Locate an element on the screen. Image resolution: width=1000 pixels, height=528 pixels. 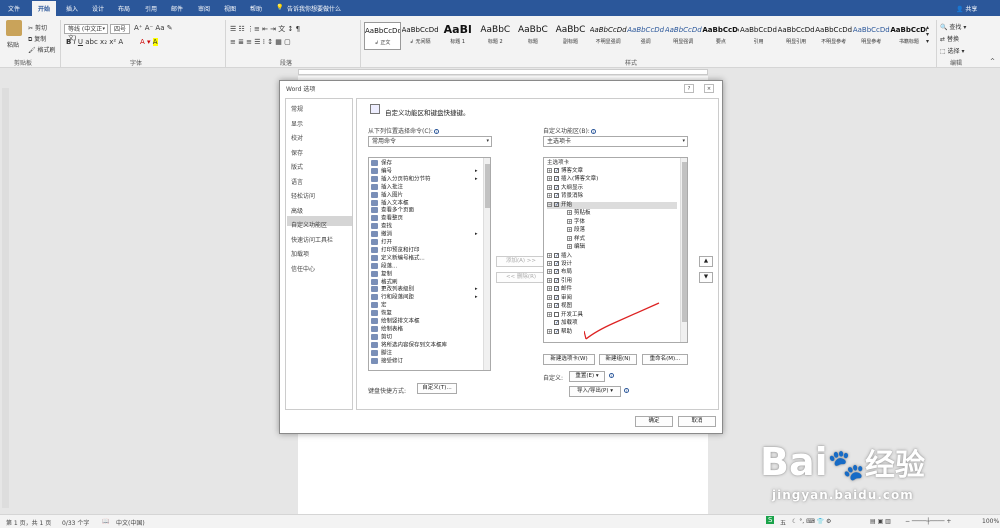
command-item: 打开 is located at coordinates (381, 242).